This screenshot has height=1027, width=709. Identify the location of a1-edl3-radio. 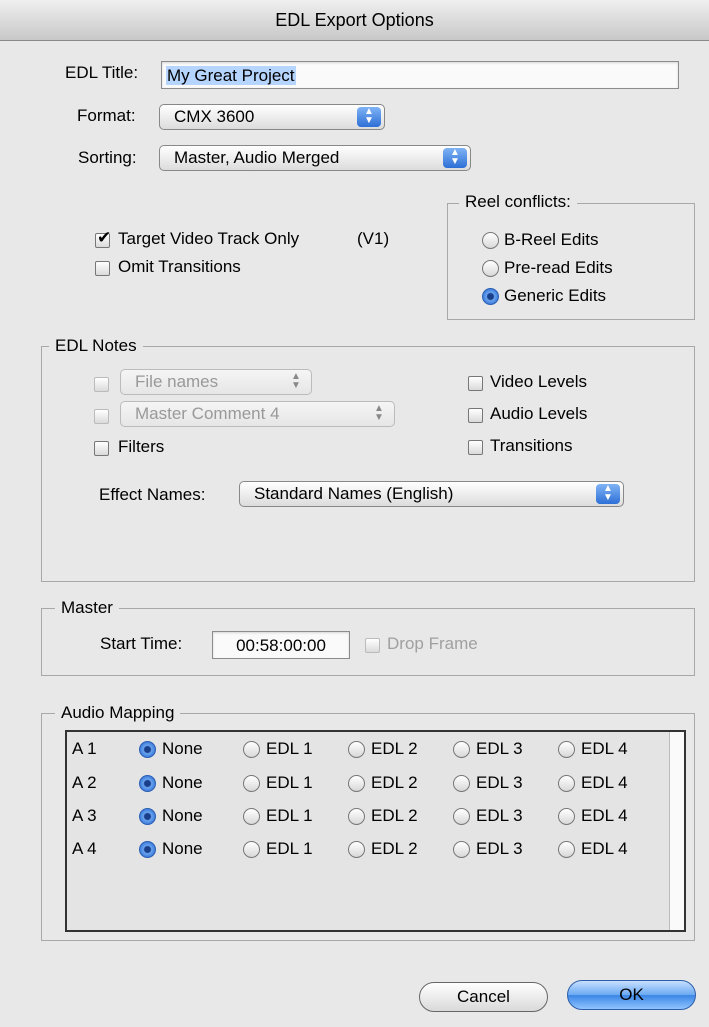
(461, 749).